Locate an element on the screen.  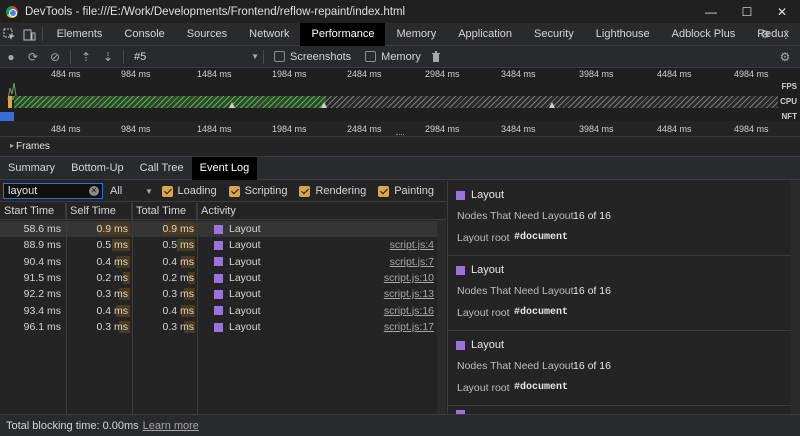
ruler-tick-label: 4984 ms is located at coordinates (751, 129).